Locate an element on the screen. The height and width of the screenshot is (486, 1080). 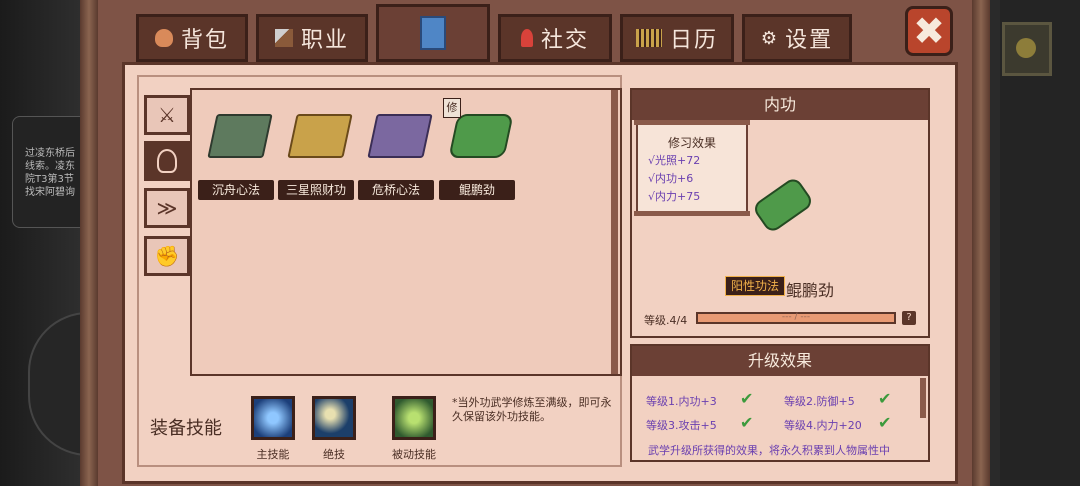
category-movement-button: ≫ is located at coordinates (167, 208).